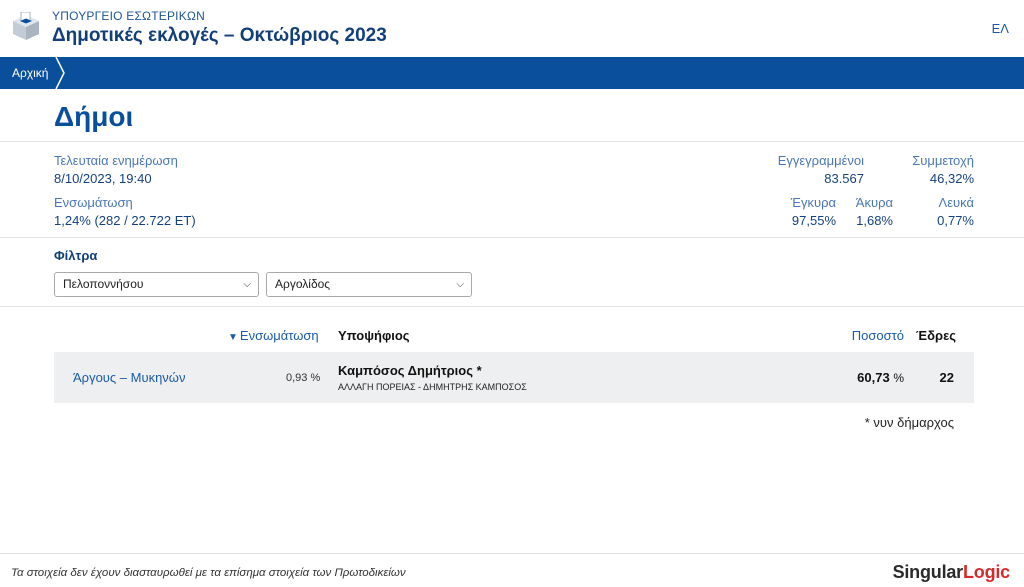 Image resolution: width=1024 pixels, height=587 pixels. I want to click on turnout-label: Συμμετοχή, so click(943, 160).